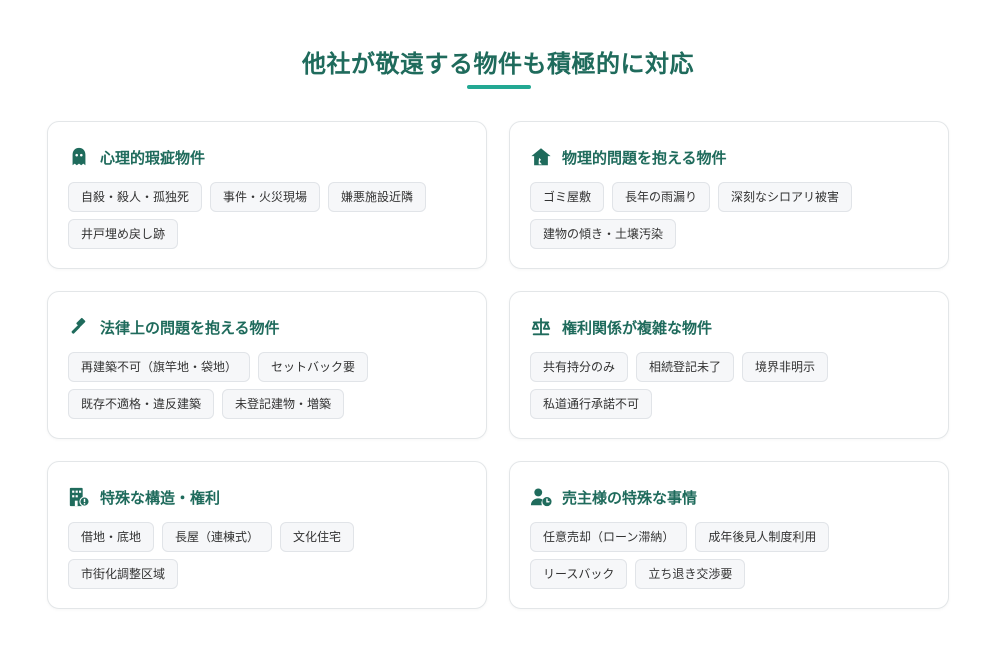 The width and height of the screenshot is (996, 655). Describe the element at coordinates (591, 404) in the screenshot. I see `tag: 私道通行承諾不可` at that location.